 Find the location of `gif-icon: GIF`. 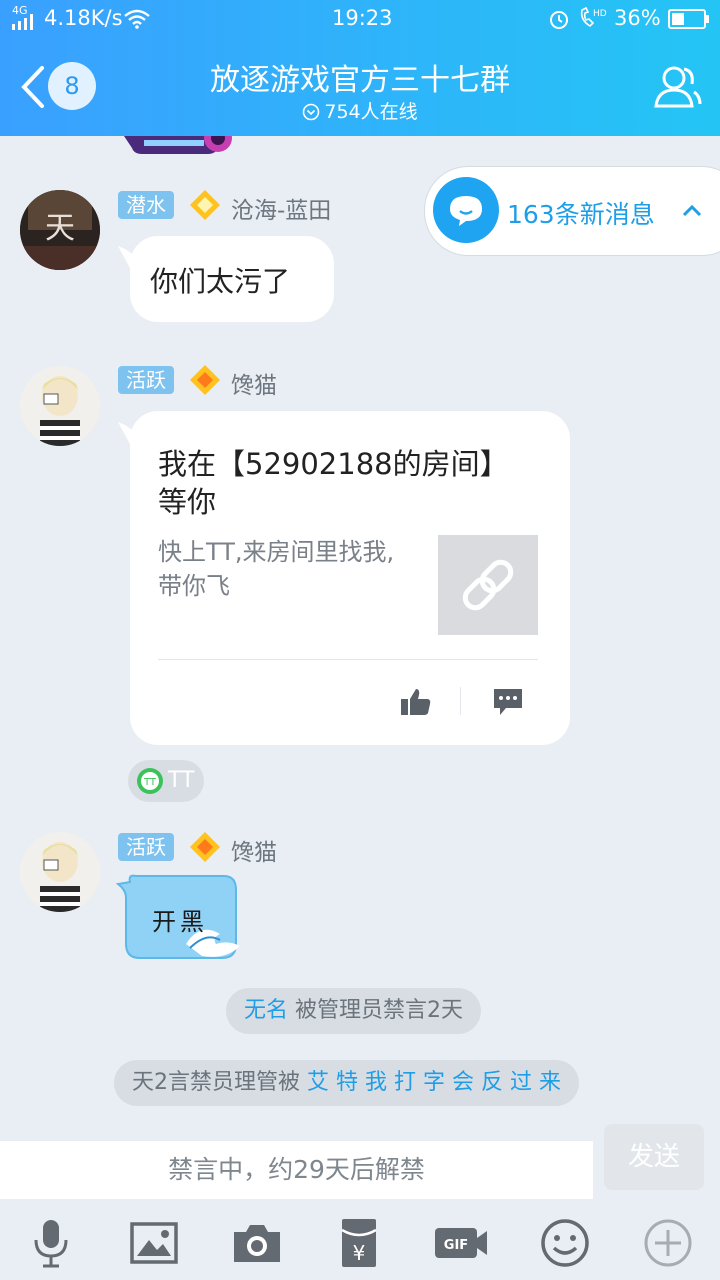

gif-icon: GIF is located at coordinates (461, 1243).